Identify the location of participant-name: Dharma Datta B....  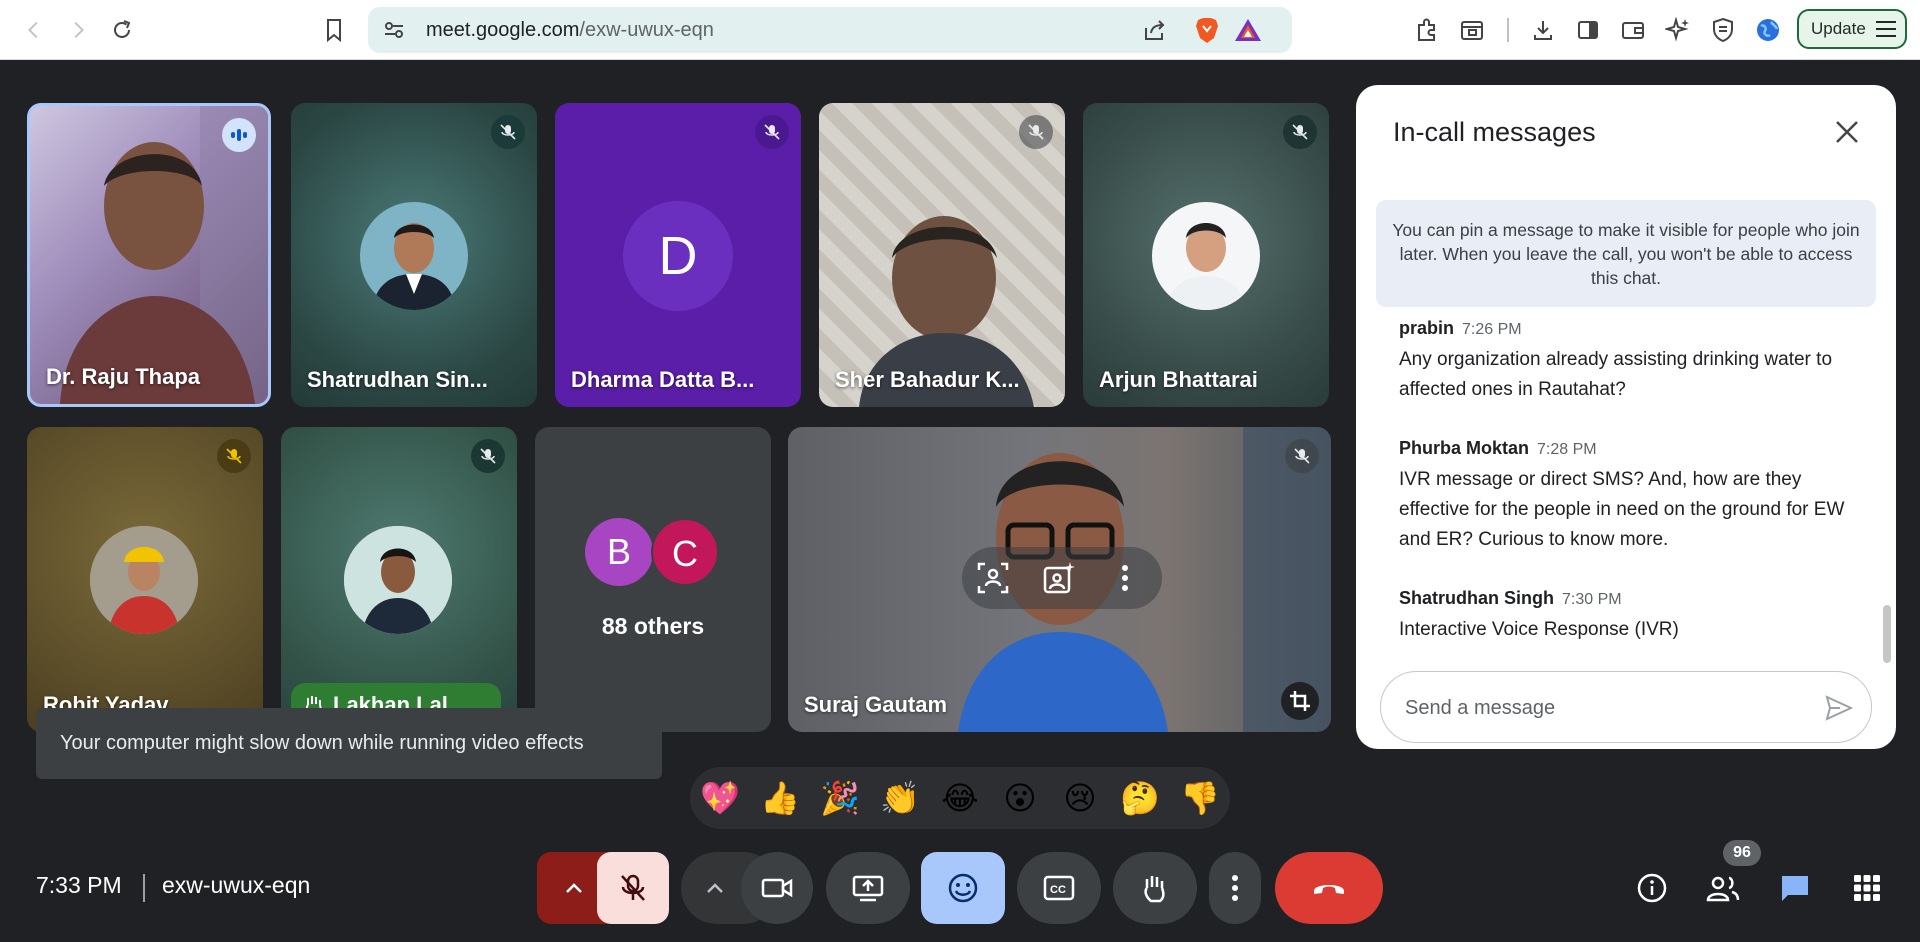
(663, 379).